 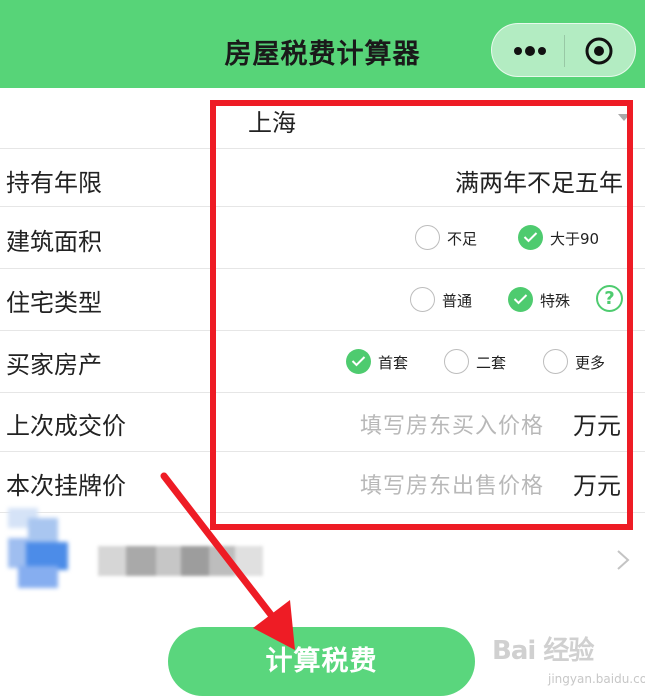 What do you see at coordinates (54, 242) in the screenshot?
I see `building-area-label: 建筑面积` at bounding box center [54, 242].